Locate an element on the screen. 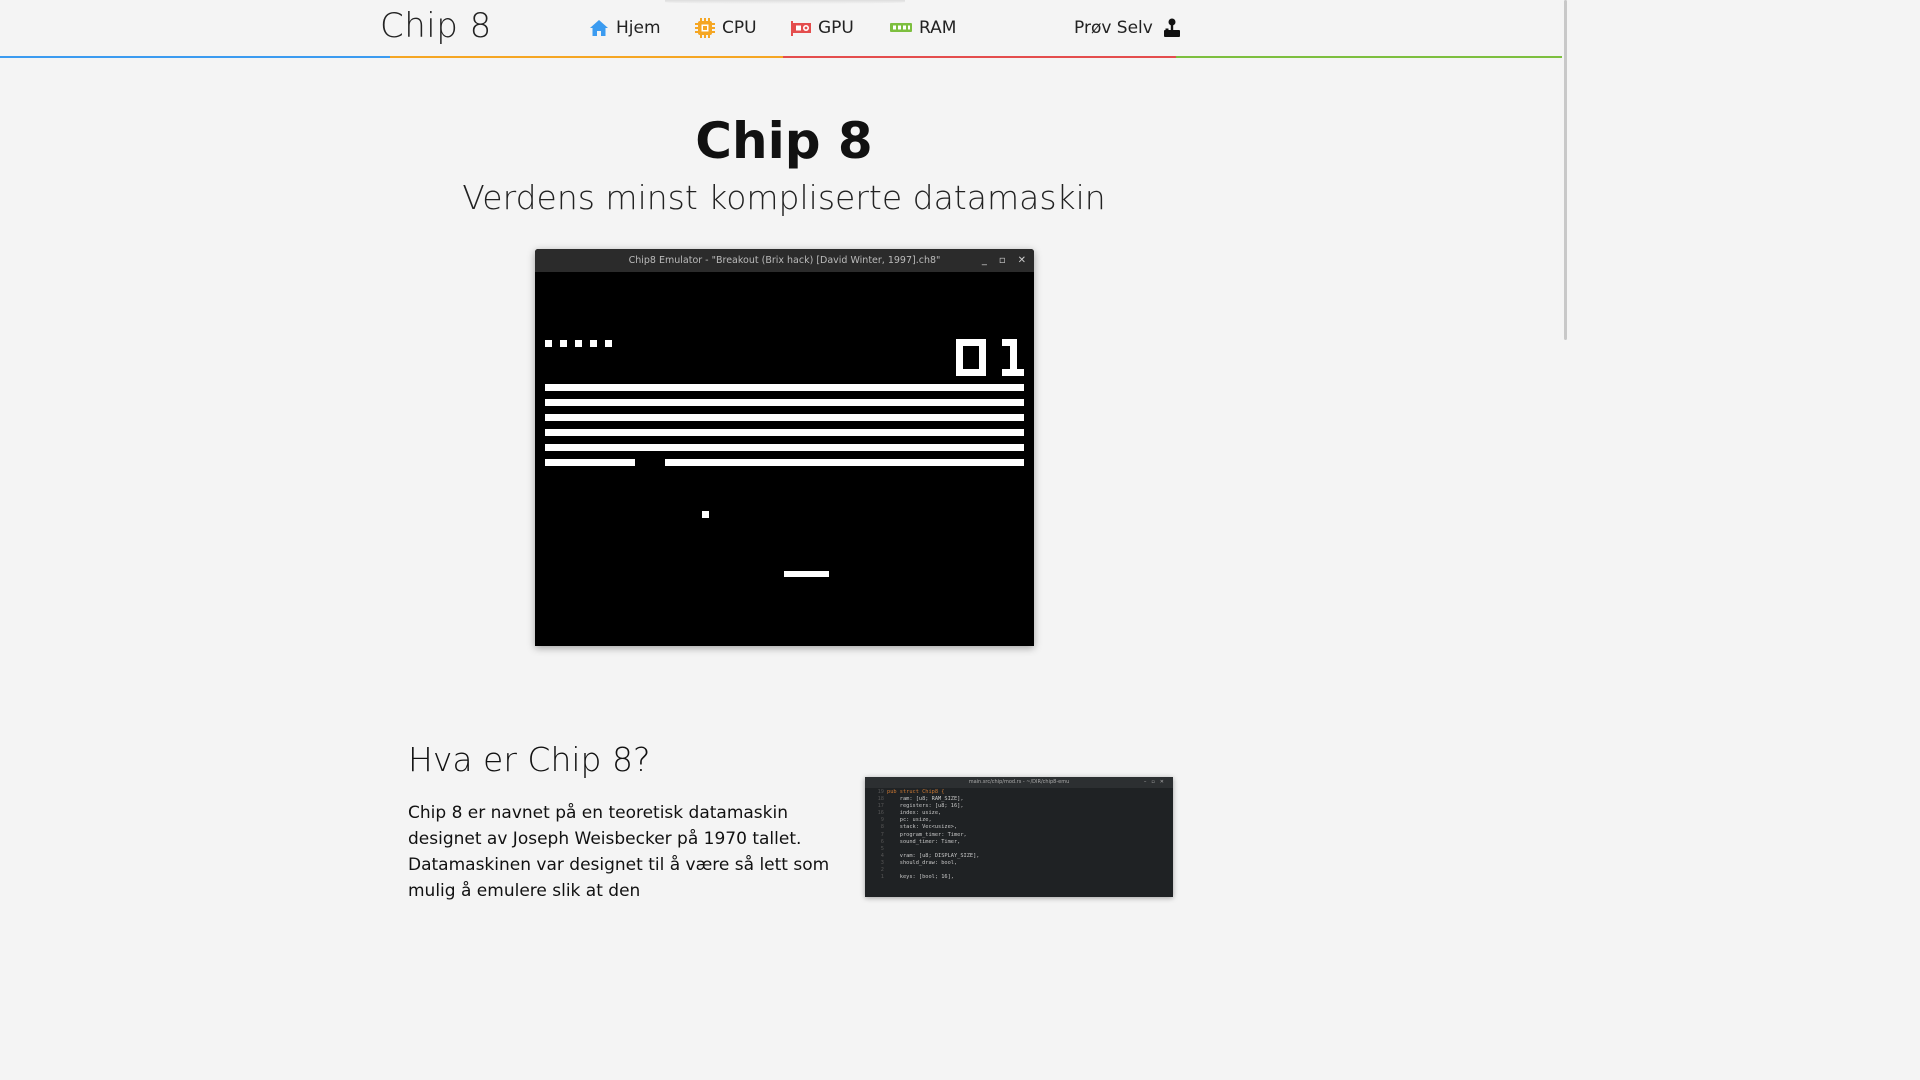 This screenshot has width=1920, height=1080. nav-link-hjem: Hjem is located at coordinates (624, 28).